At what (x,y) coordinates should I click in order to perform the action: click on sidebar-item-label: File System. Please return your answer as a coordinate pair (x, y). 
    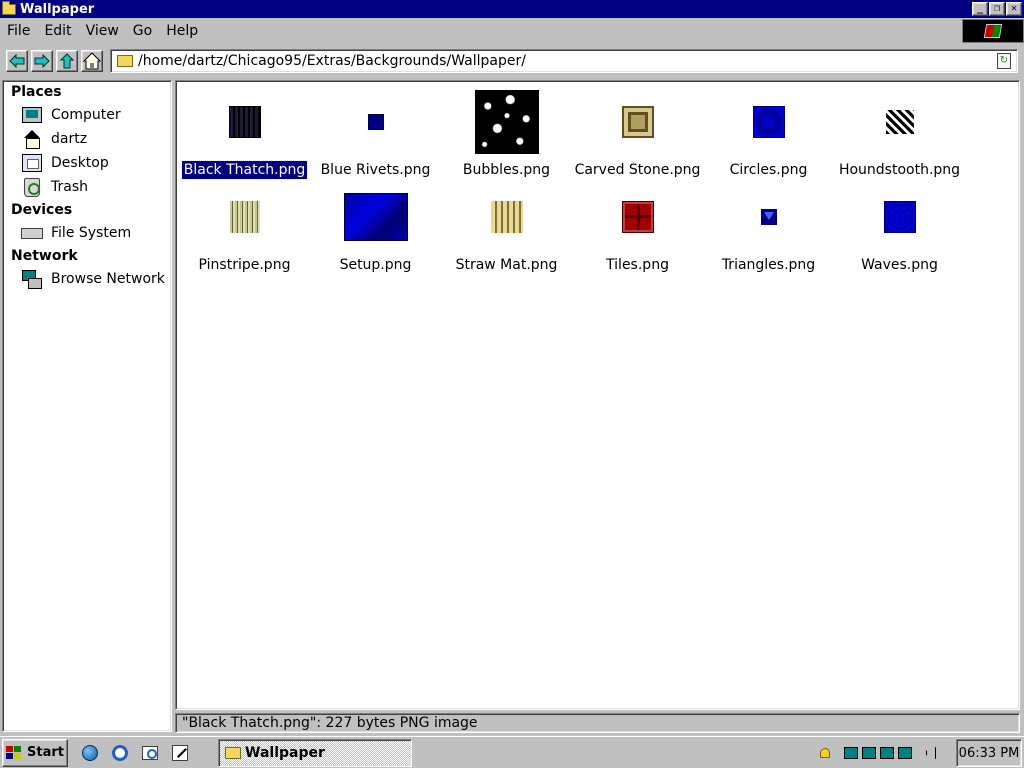
    Looking at the image, I should click on (91, 233).